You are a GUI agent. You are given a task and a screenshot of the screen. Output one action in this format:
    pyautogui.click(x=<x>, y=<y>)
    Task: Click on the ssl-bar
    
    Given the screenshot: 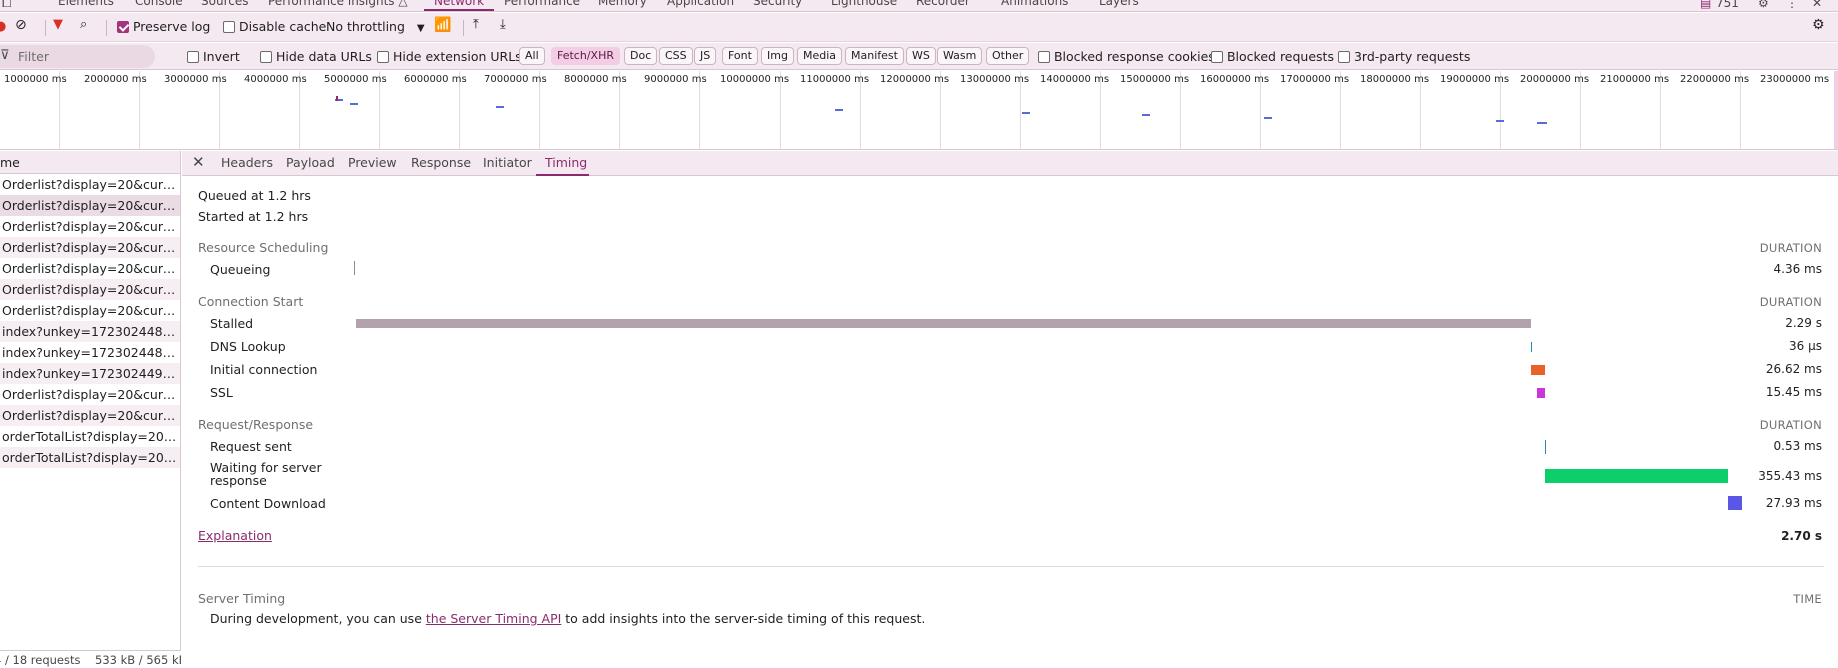 What is the action you would take?
    pyautogui.click(x=1541, y=393)
    